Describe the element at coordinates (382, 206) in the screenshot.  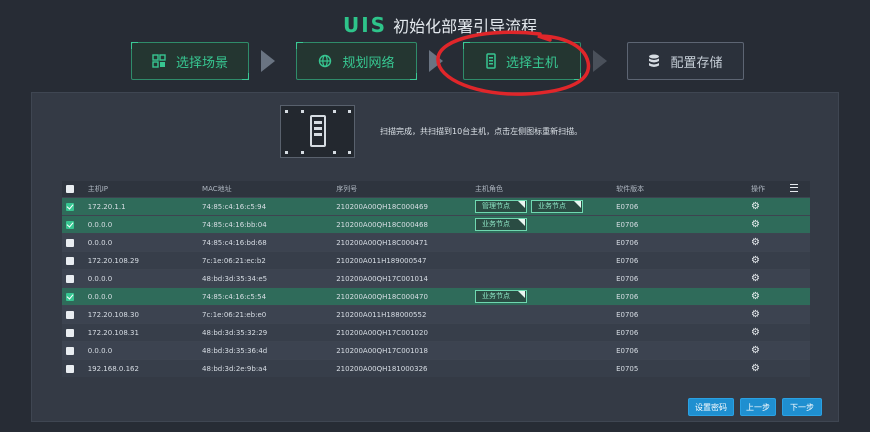
I see `serial-number: 210200A00QH18C000469` at that location.